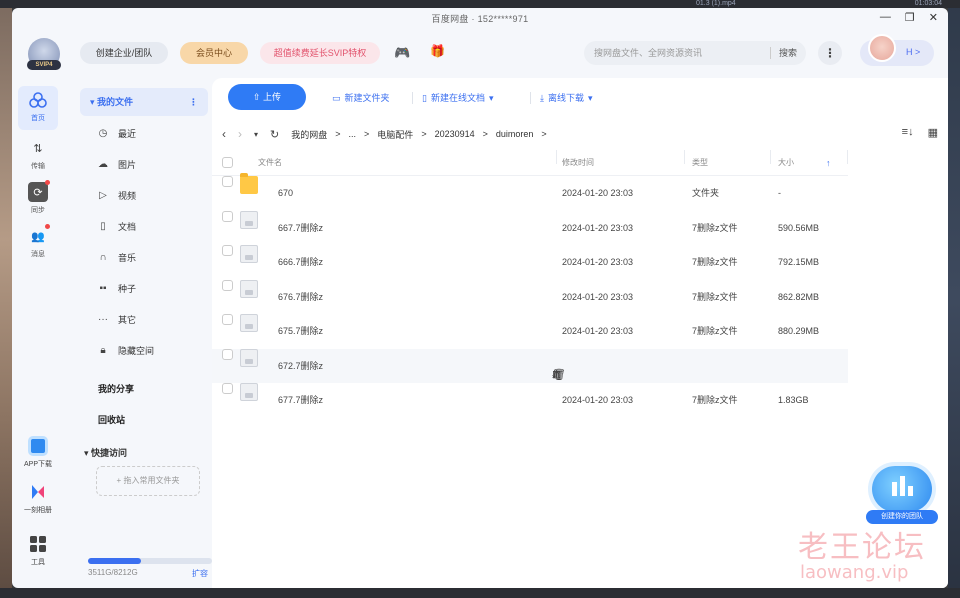 This screenshot has height=598, width=960. Describe the element at coordinates (116, 227) in the screenshot. I see `sidebar-item-documents: ▯ 文档` at that location.